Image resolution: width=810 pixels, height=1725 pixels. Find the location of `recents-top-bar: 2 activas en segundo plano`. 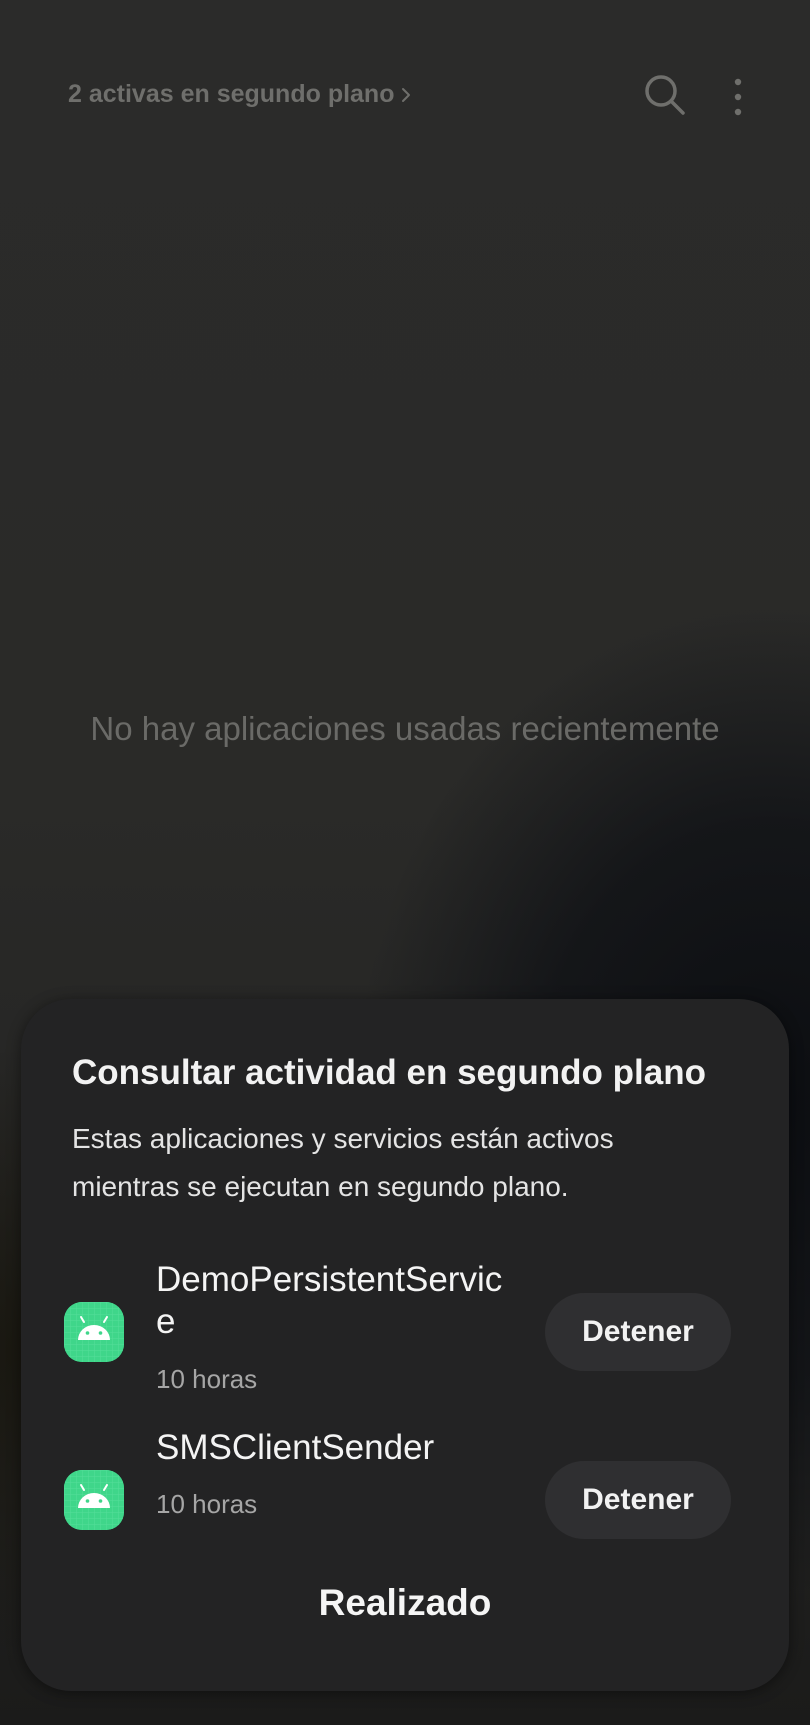

recents-top-bar: 2 activas en segundo plano is located at coordinates (405, 97).